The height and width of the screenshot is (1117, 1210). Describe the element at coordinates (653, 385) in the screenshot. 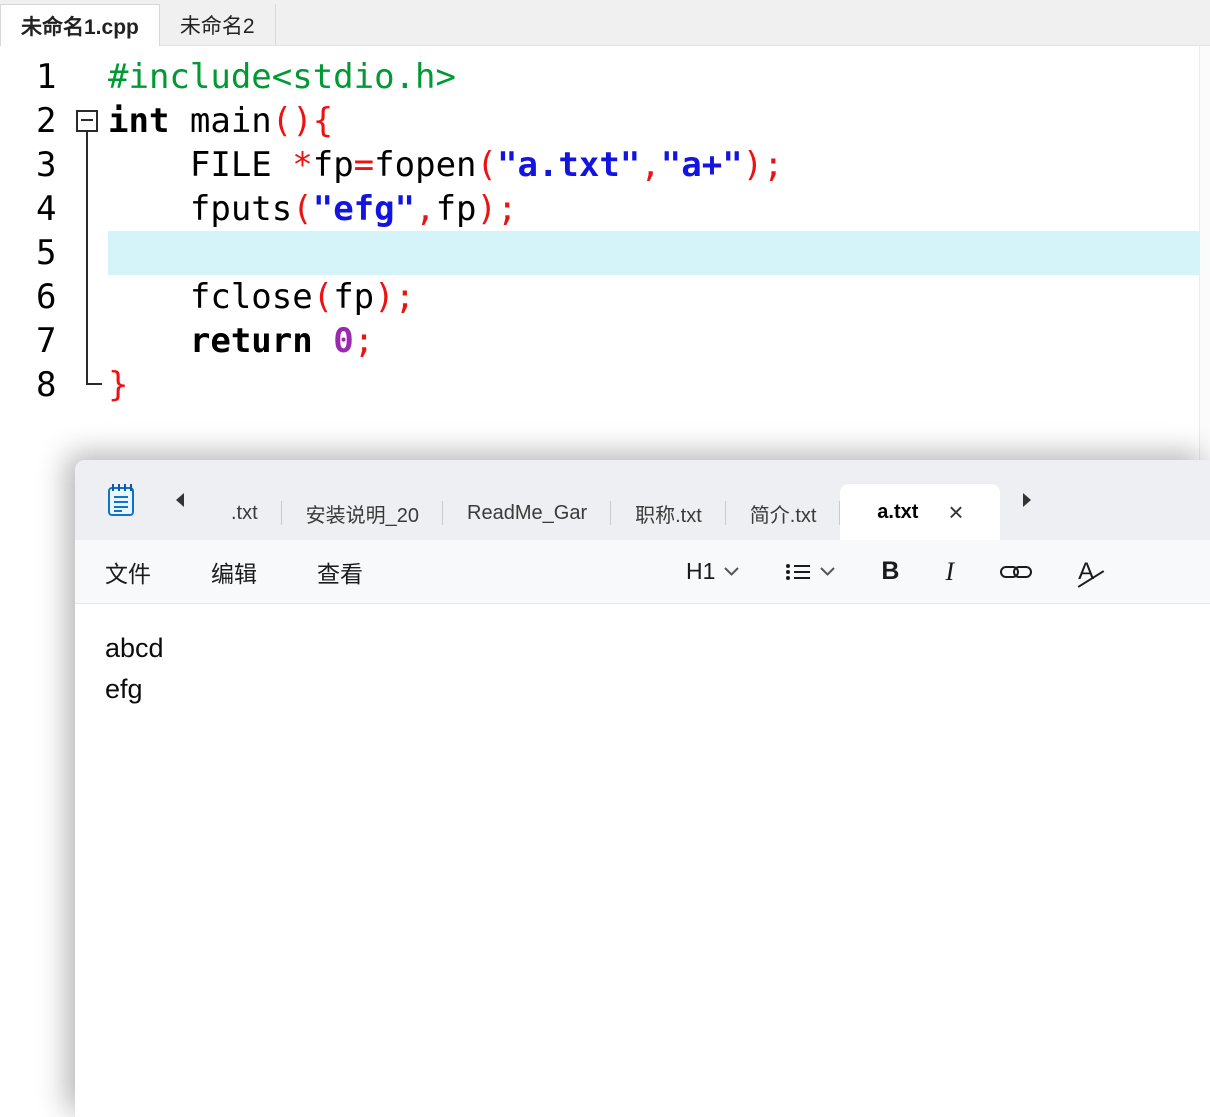

I see `code-text: }` at that location.